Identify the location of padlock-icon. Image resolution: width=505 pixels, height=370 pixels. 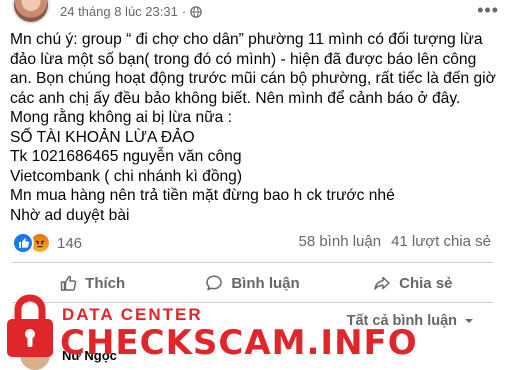
(30, 325).